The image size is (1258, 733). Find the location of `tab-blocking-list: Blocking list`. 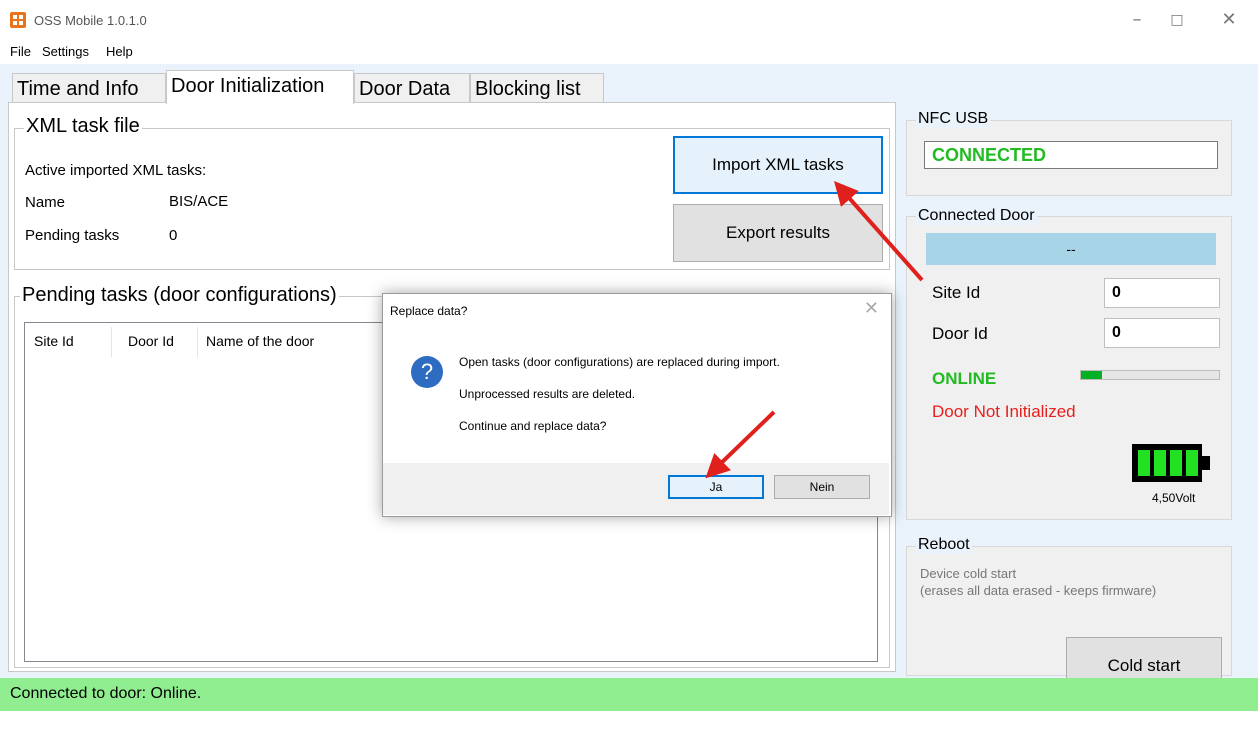

tab-blocking-list: Blocking list is located at coordinates (537, 88).